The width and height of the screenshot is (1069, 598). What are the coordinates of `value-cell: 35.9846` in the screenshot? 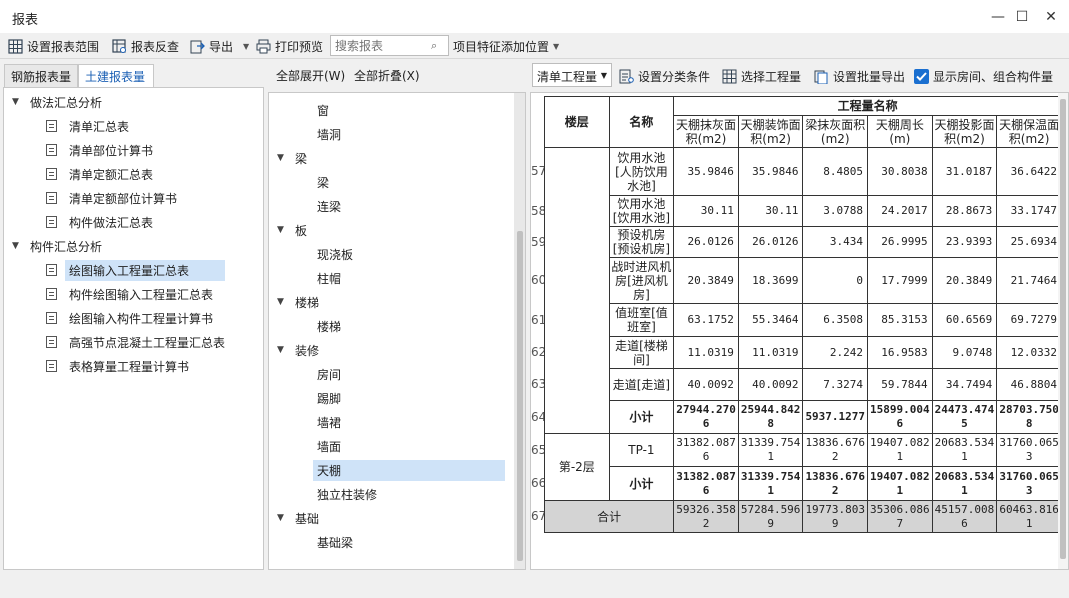 It's located at (770, 171).